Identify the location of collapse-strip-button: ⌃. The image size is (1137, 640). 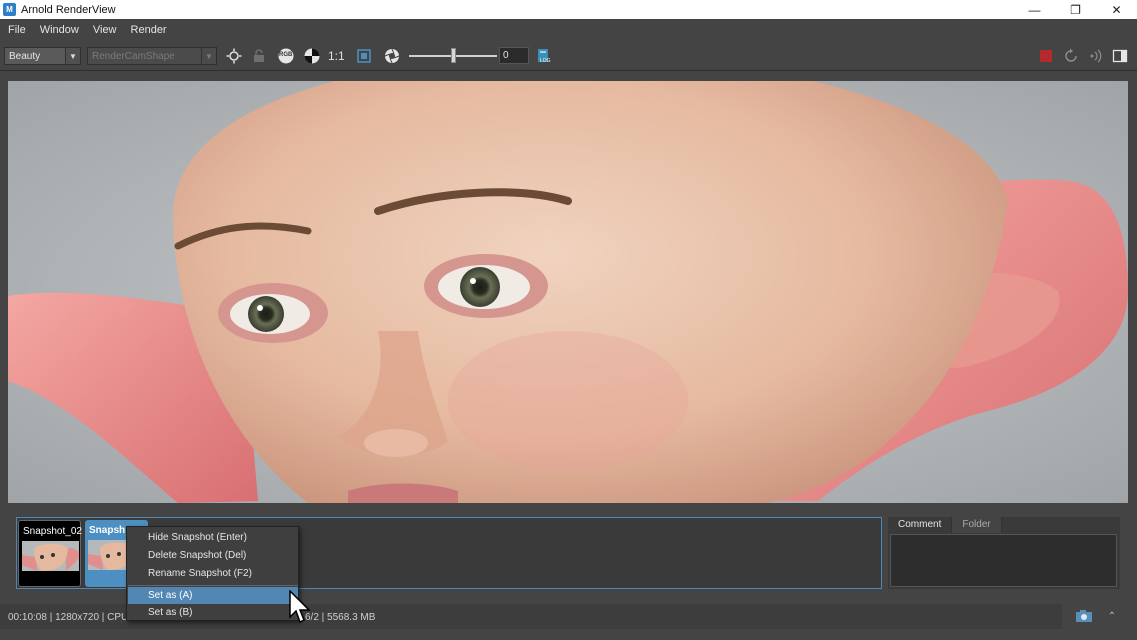
(1112, 616).